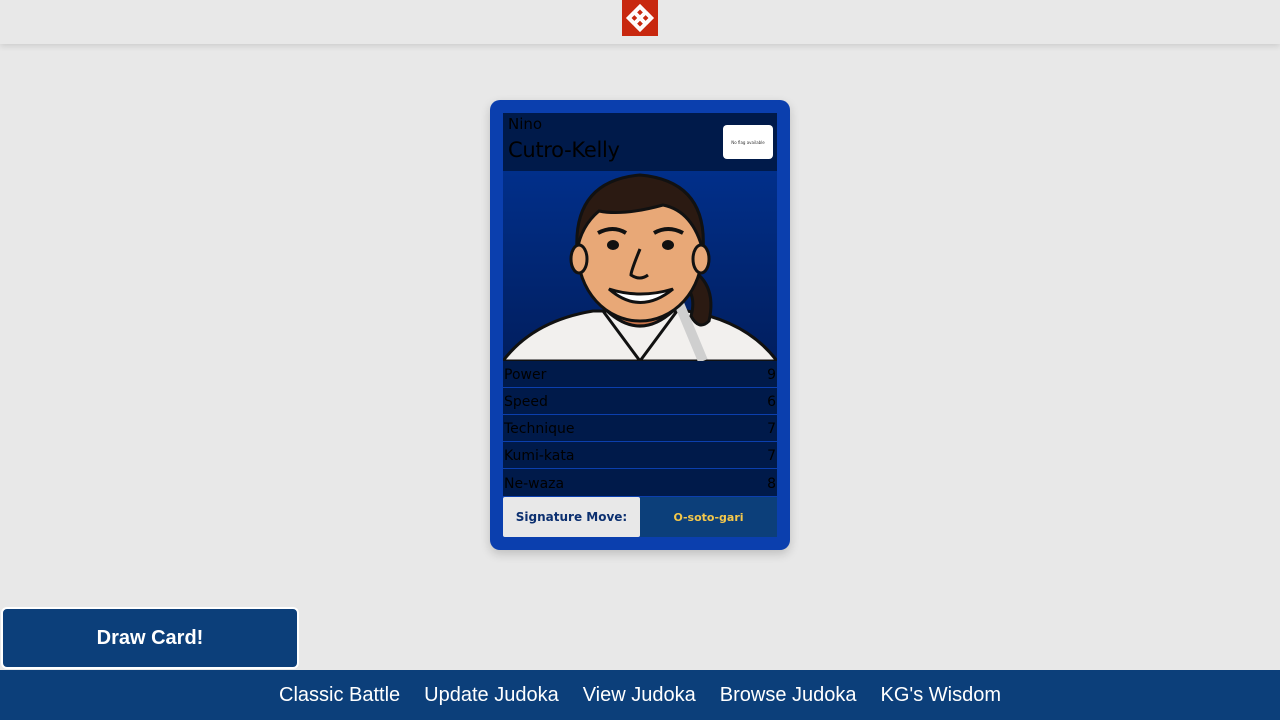  I want to click on stat-value: 9, so click(771, 375).